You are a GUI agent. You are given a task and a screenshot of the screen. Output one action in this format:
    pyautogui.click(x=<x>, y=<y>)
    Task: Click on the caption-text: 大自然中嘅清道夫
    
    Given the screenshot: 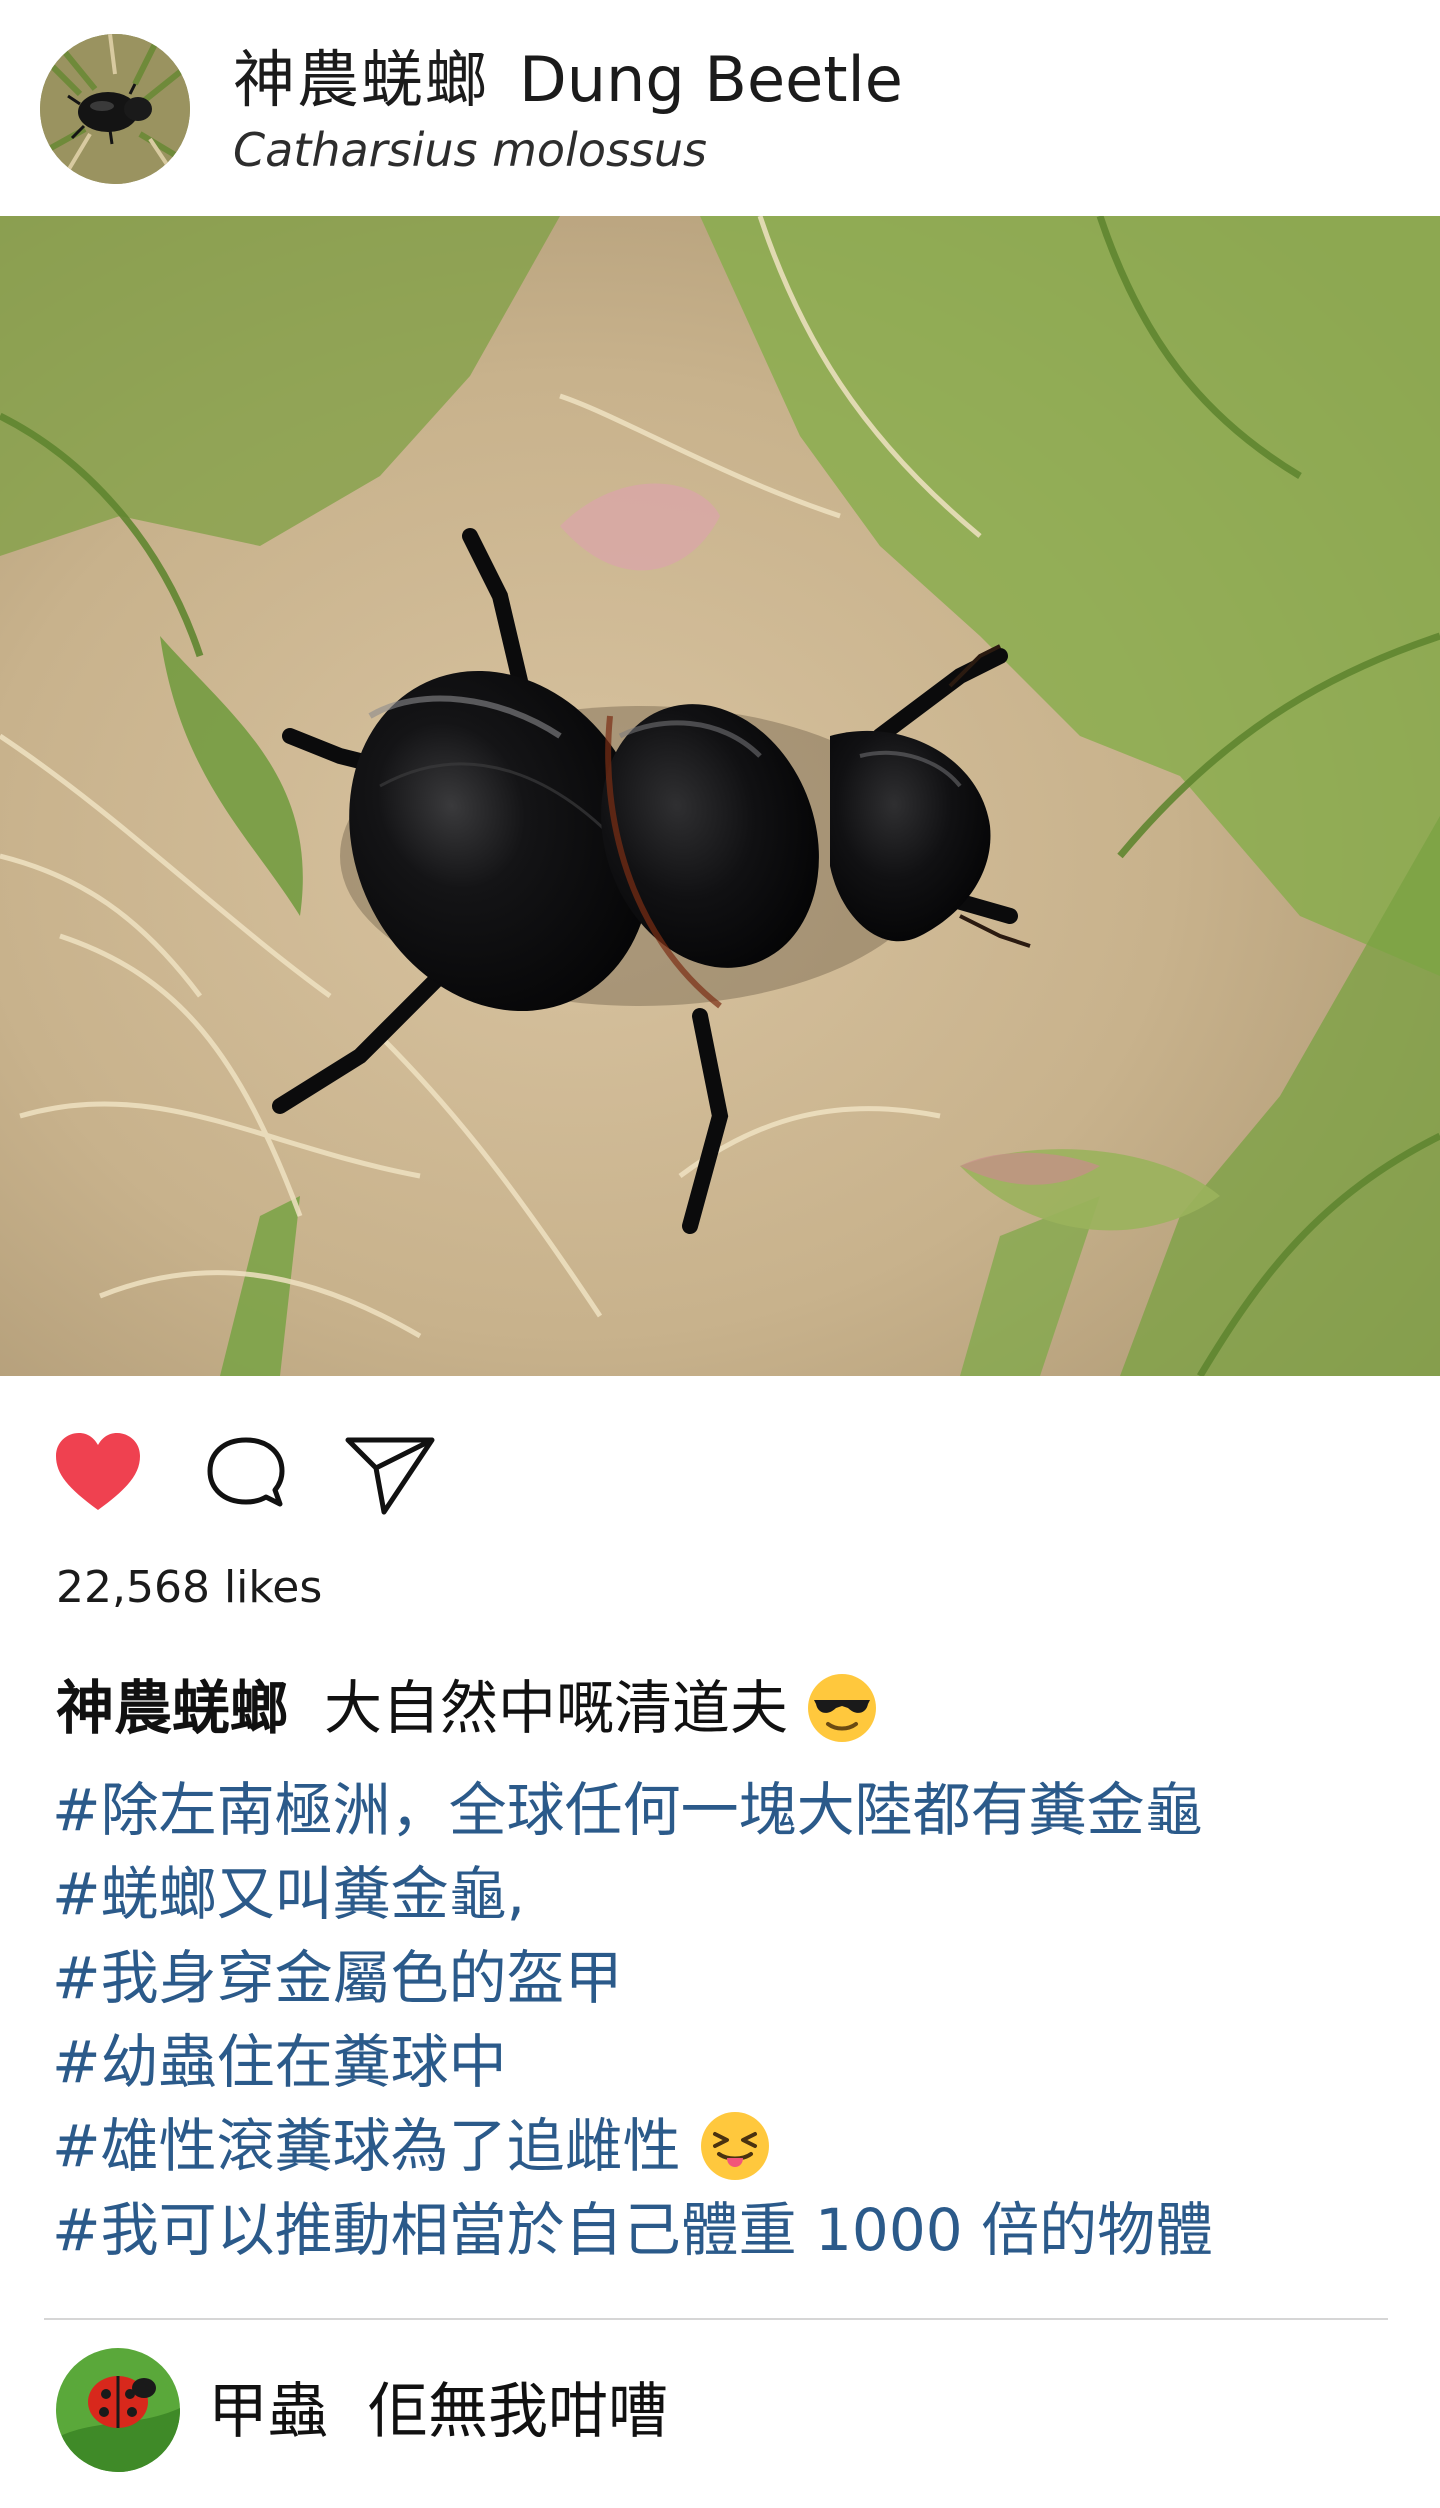 What is the action you would take?
    pyautogui.click(x=556, y=1708)
    